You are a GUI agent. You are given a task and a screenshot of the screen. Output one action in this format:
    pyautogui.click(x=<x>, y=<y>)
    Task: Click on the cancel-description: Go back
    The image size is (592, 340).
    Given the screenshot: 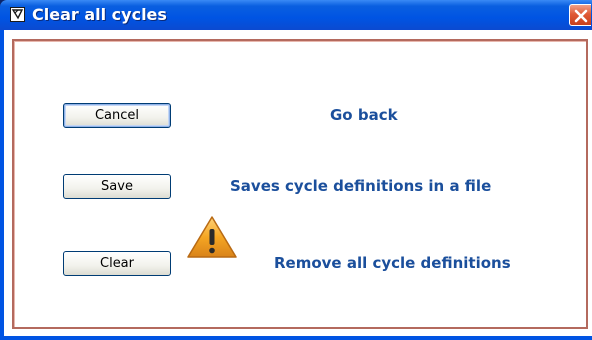 What is the action you would take?
    pyautogui.click(x=364, y=115)
    